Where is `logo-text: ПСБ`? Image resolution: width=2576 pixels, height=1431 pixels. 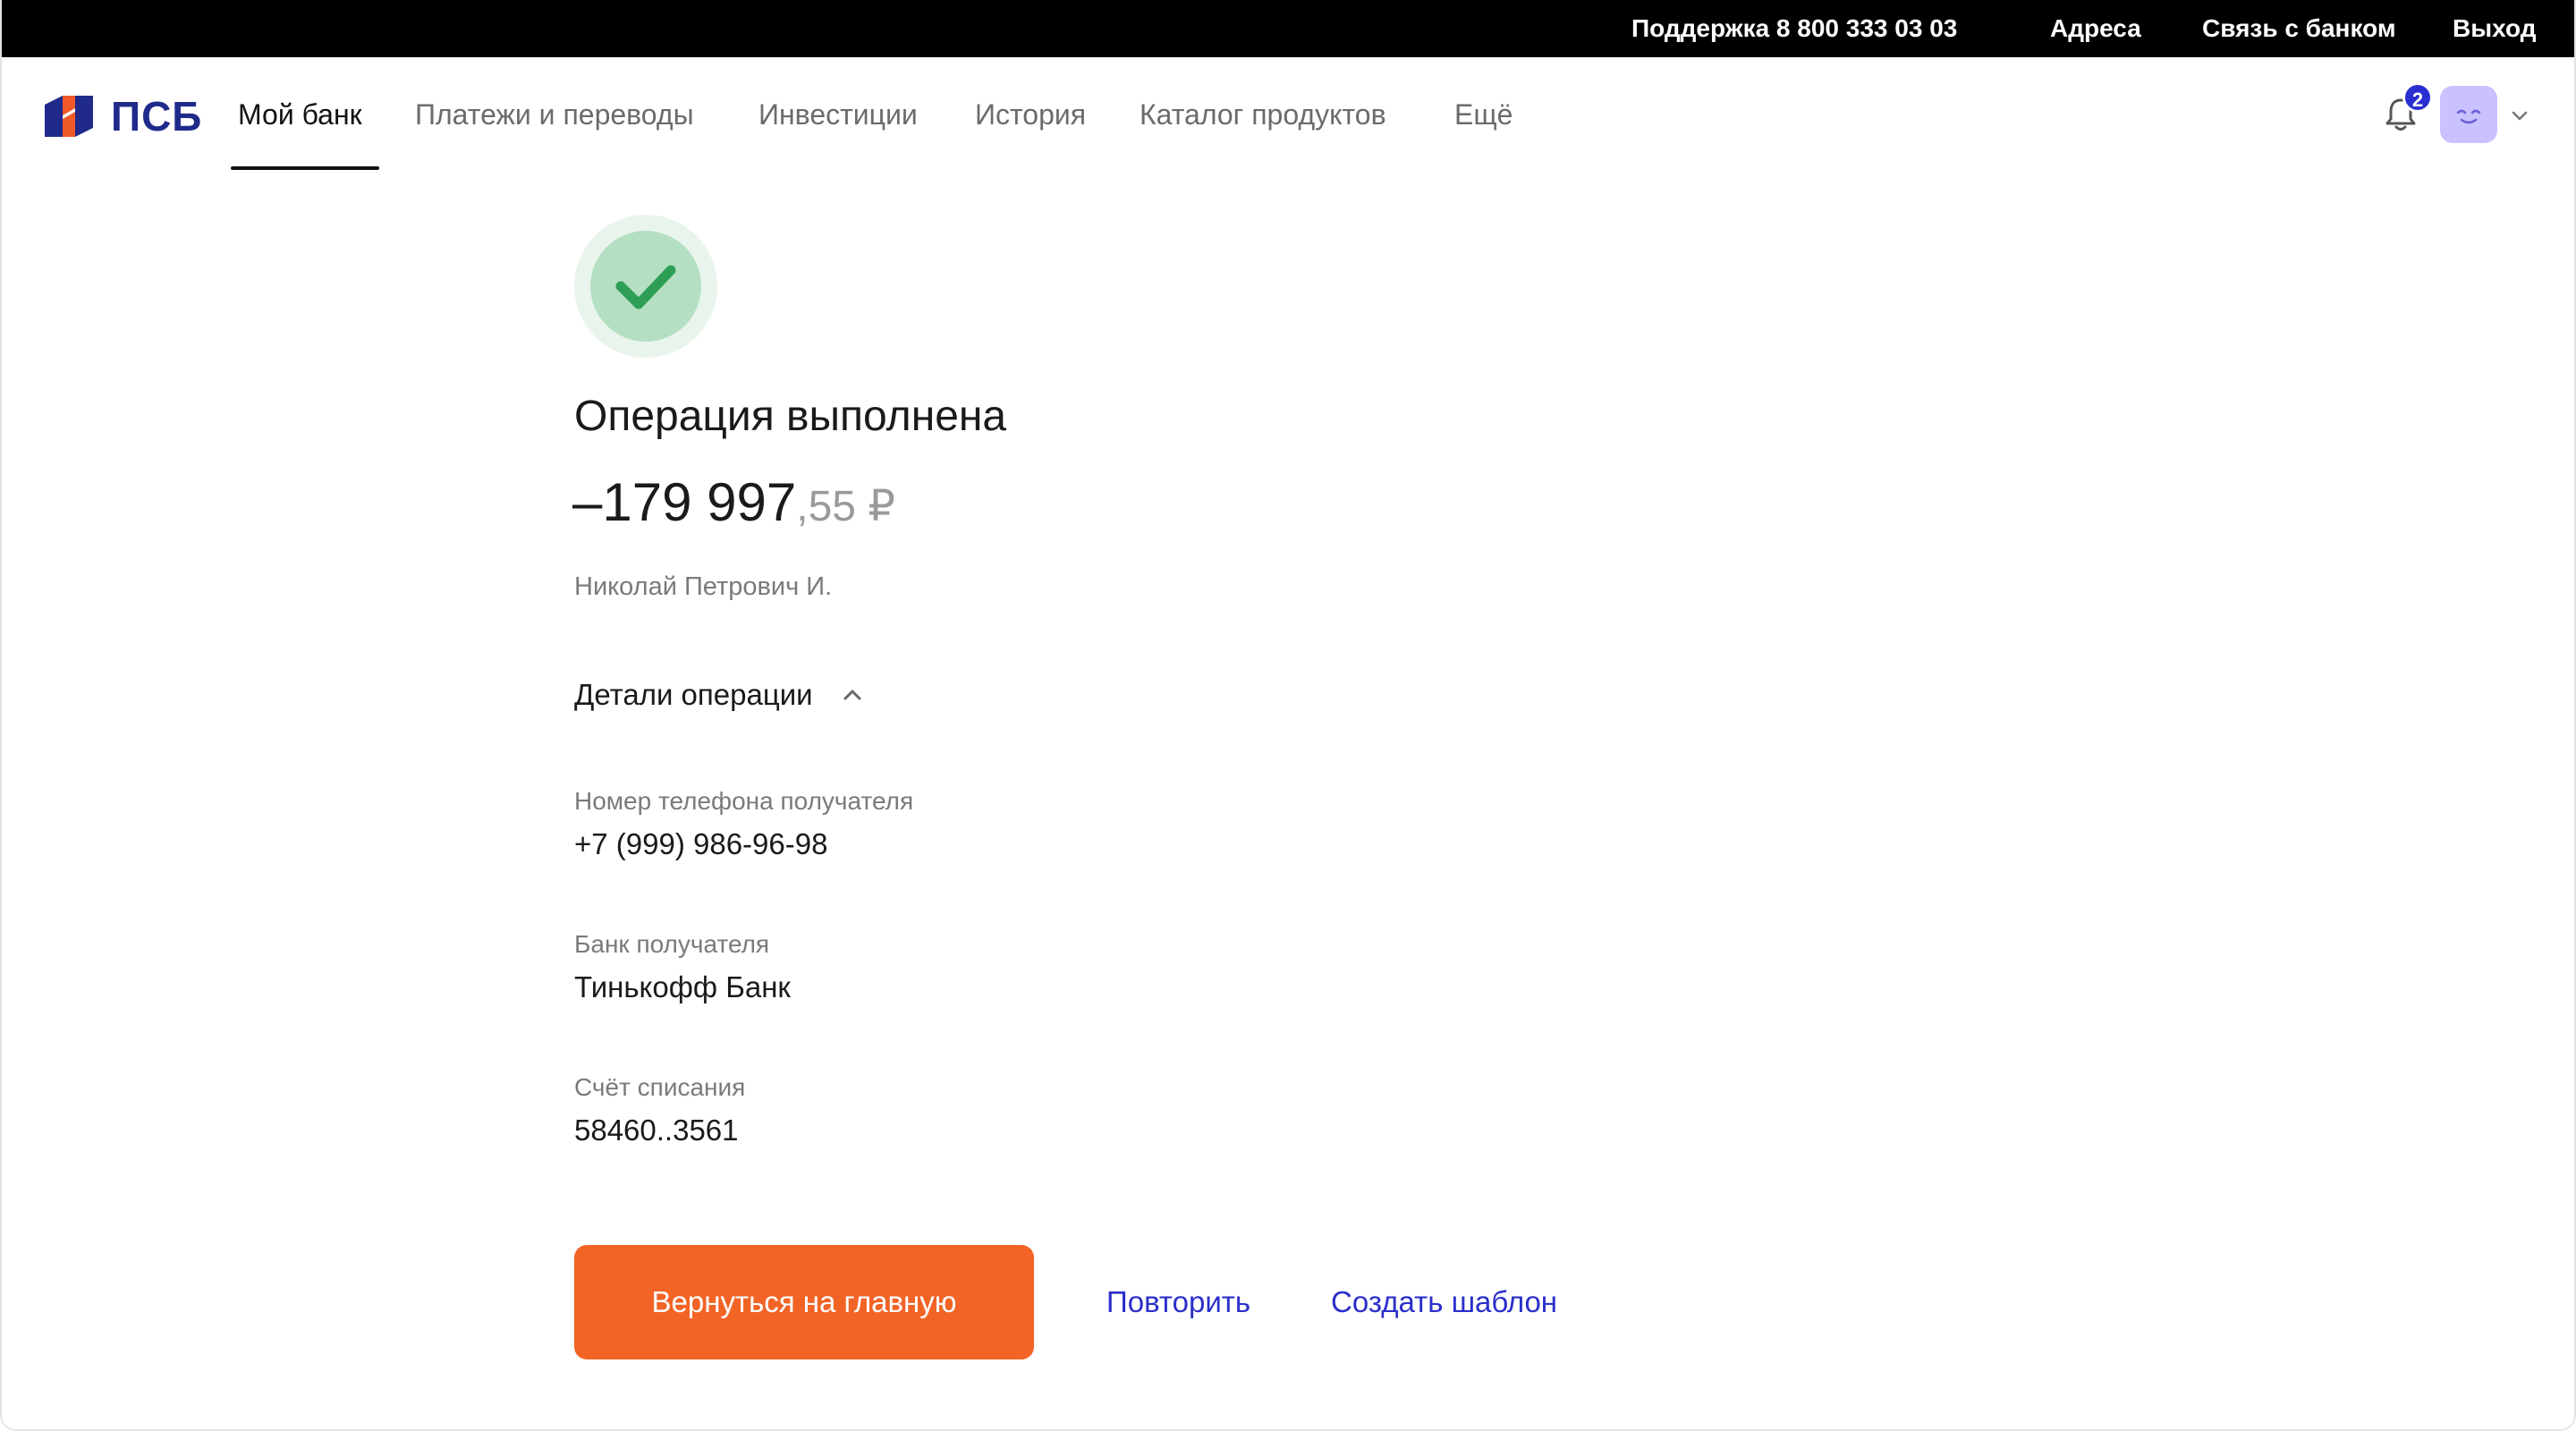 logo-text: ПСБ is located at coordinates (157, 117).